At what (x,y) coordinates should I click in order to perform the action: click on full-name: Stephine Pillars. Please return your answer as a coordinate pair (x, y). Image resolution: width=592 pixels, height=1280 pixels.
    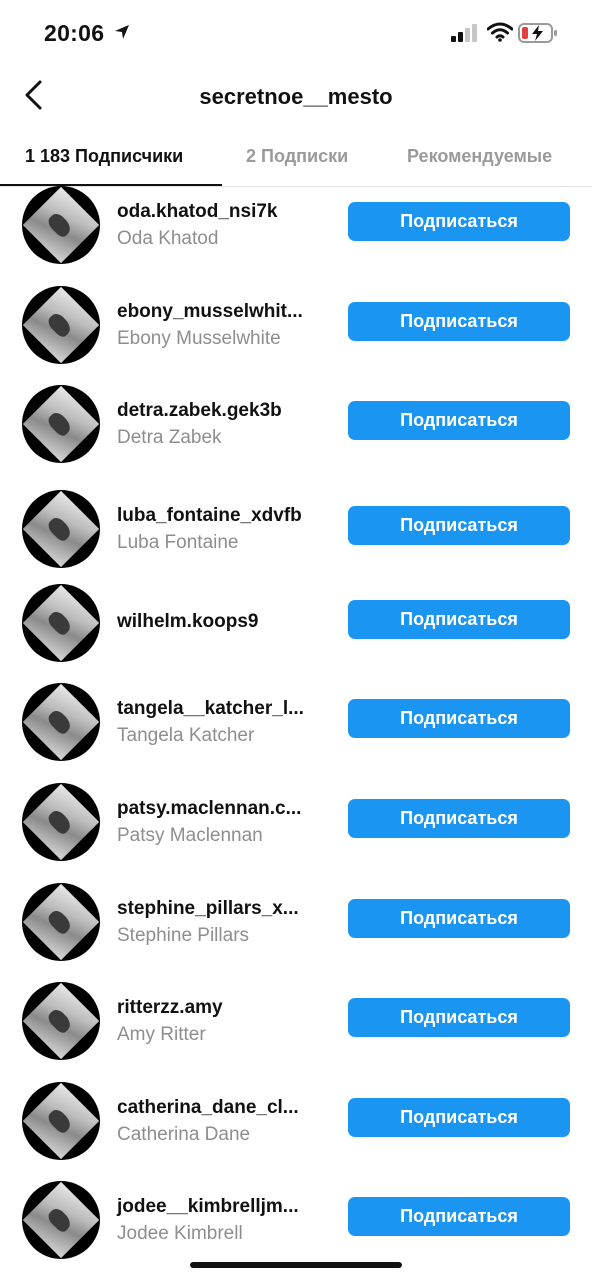
    Looking at the image, I should click on (183, 935).